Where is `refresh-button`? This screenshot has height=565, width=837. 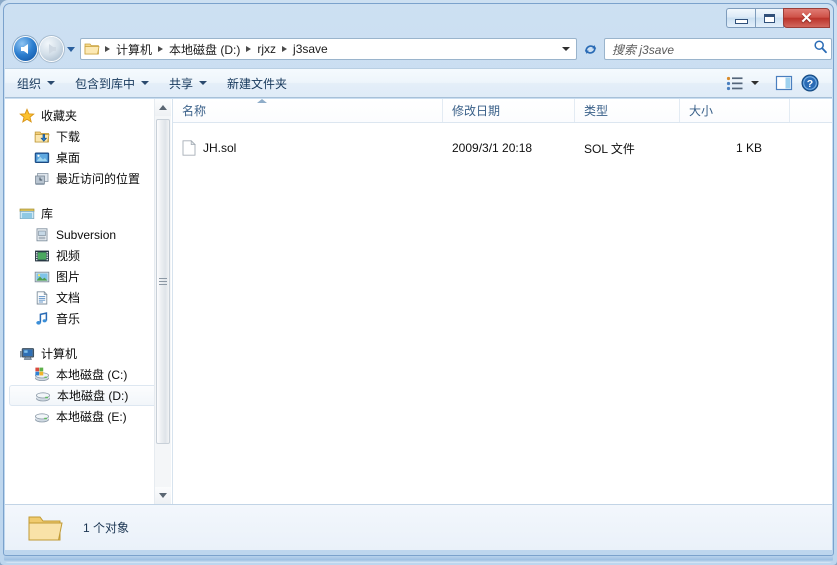
refresh-button is located at coordinates (590, 49).